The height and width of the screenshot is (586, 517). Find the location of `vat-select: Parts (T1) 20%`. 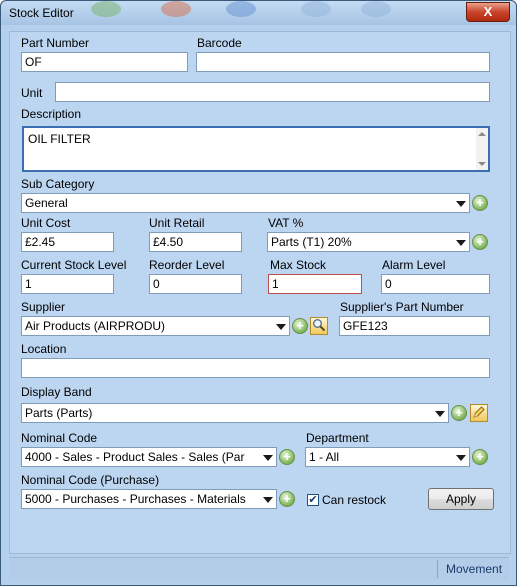

vat-select: Parts (T1) 20% is located at coordinates (368, 242).